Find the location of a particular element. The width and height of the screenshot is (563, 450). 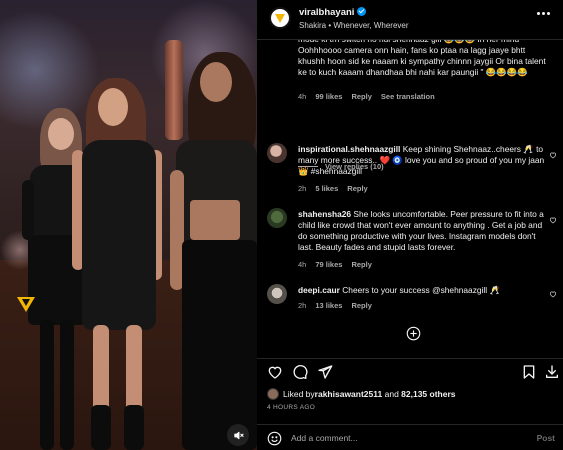

add-comment-bar: Post is located at coordinates (410, 437).